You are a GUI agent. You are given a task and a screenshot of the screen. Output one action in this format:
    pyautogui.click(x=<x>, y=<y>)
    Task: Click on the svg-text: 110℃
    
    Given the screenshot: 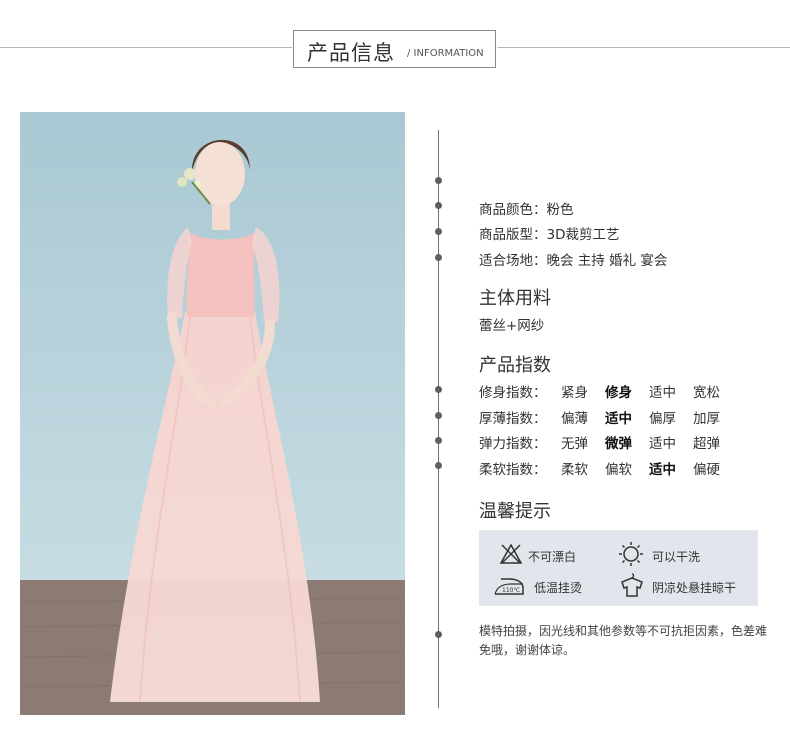 What is the action you would take?
    pyautogui.click(x=511, y=590)
    